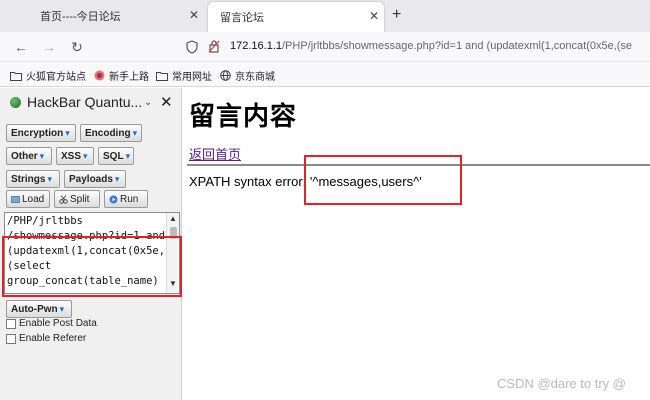 The width and height of the screenshot is (650, 400). Describe the element at coordinates (80, 199) in the screenshot. I see `split-label: Split` at that location.